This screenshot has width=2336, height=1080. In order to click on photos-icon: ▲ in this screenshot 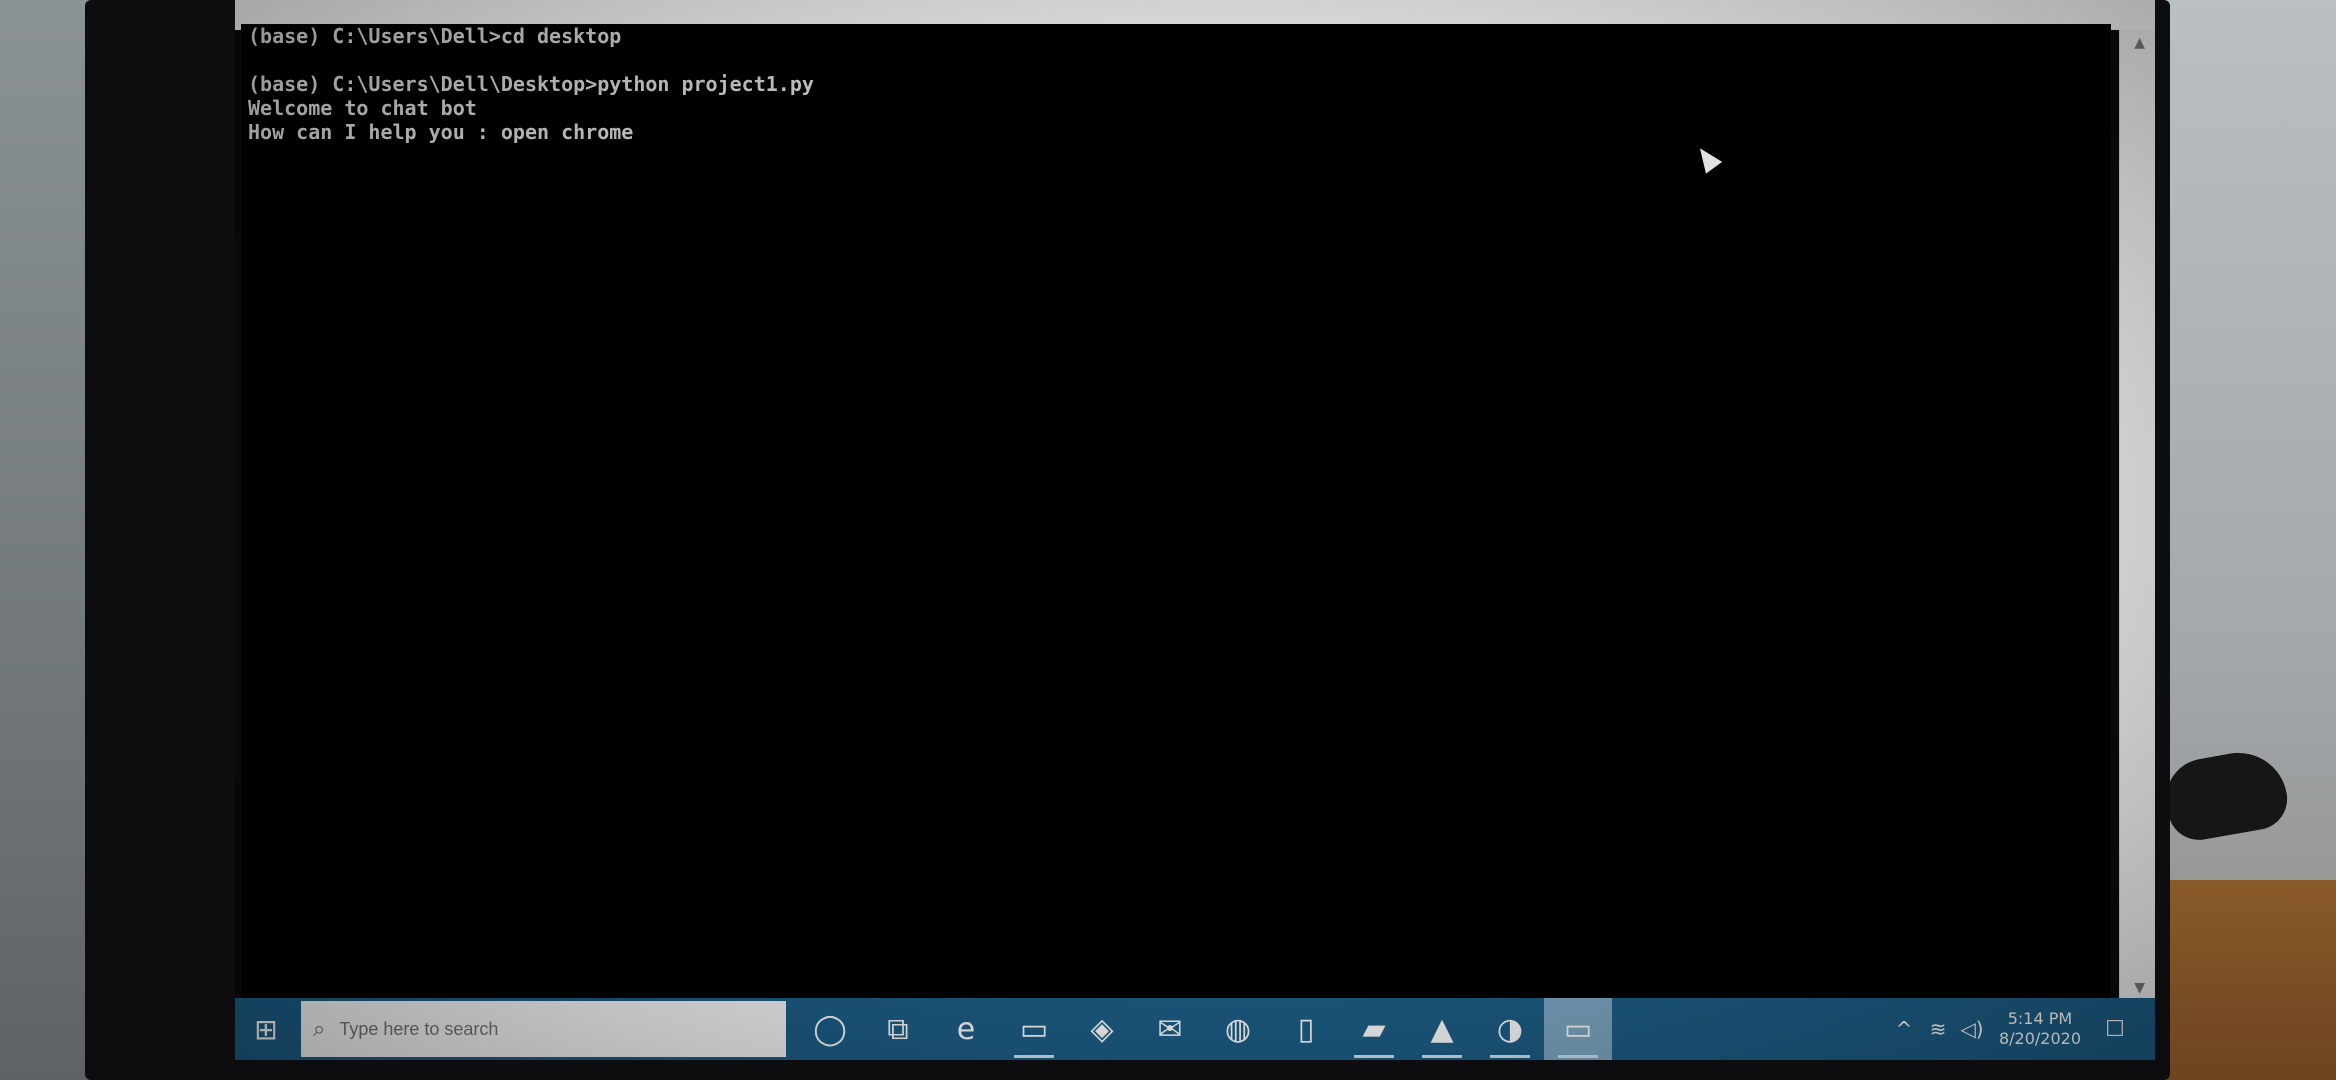, I will do `click(1442, 1029)`.